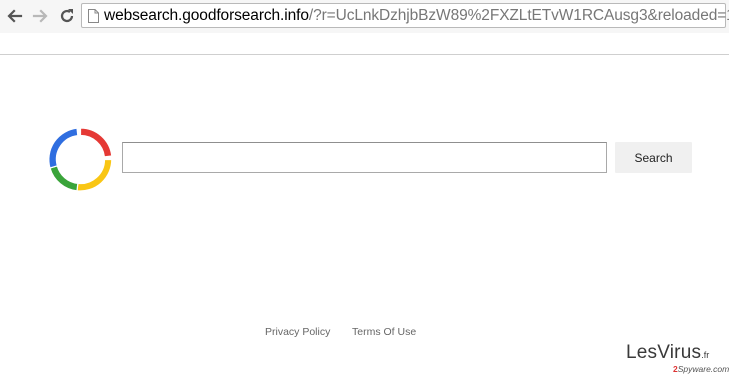 The height and width of the screenshot is (378, 729). I want to click on logo-red-segment, so click(96, 142).